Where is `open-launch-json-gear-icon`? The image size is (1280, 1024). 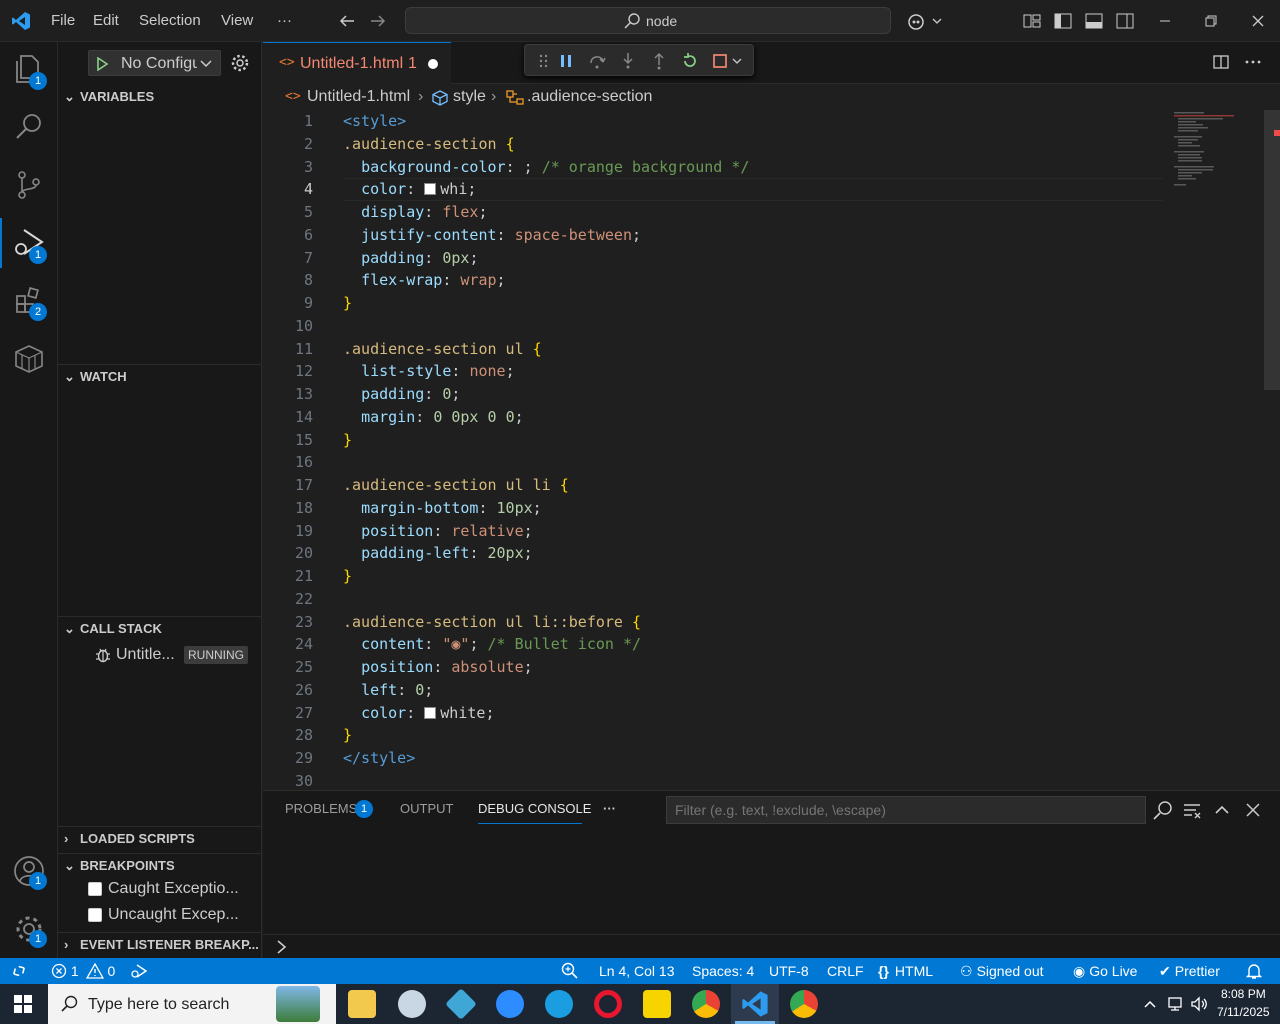
open-launch-json-gear-icon is located at coordinates (240, 63).